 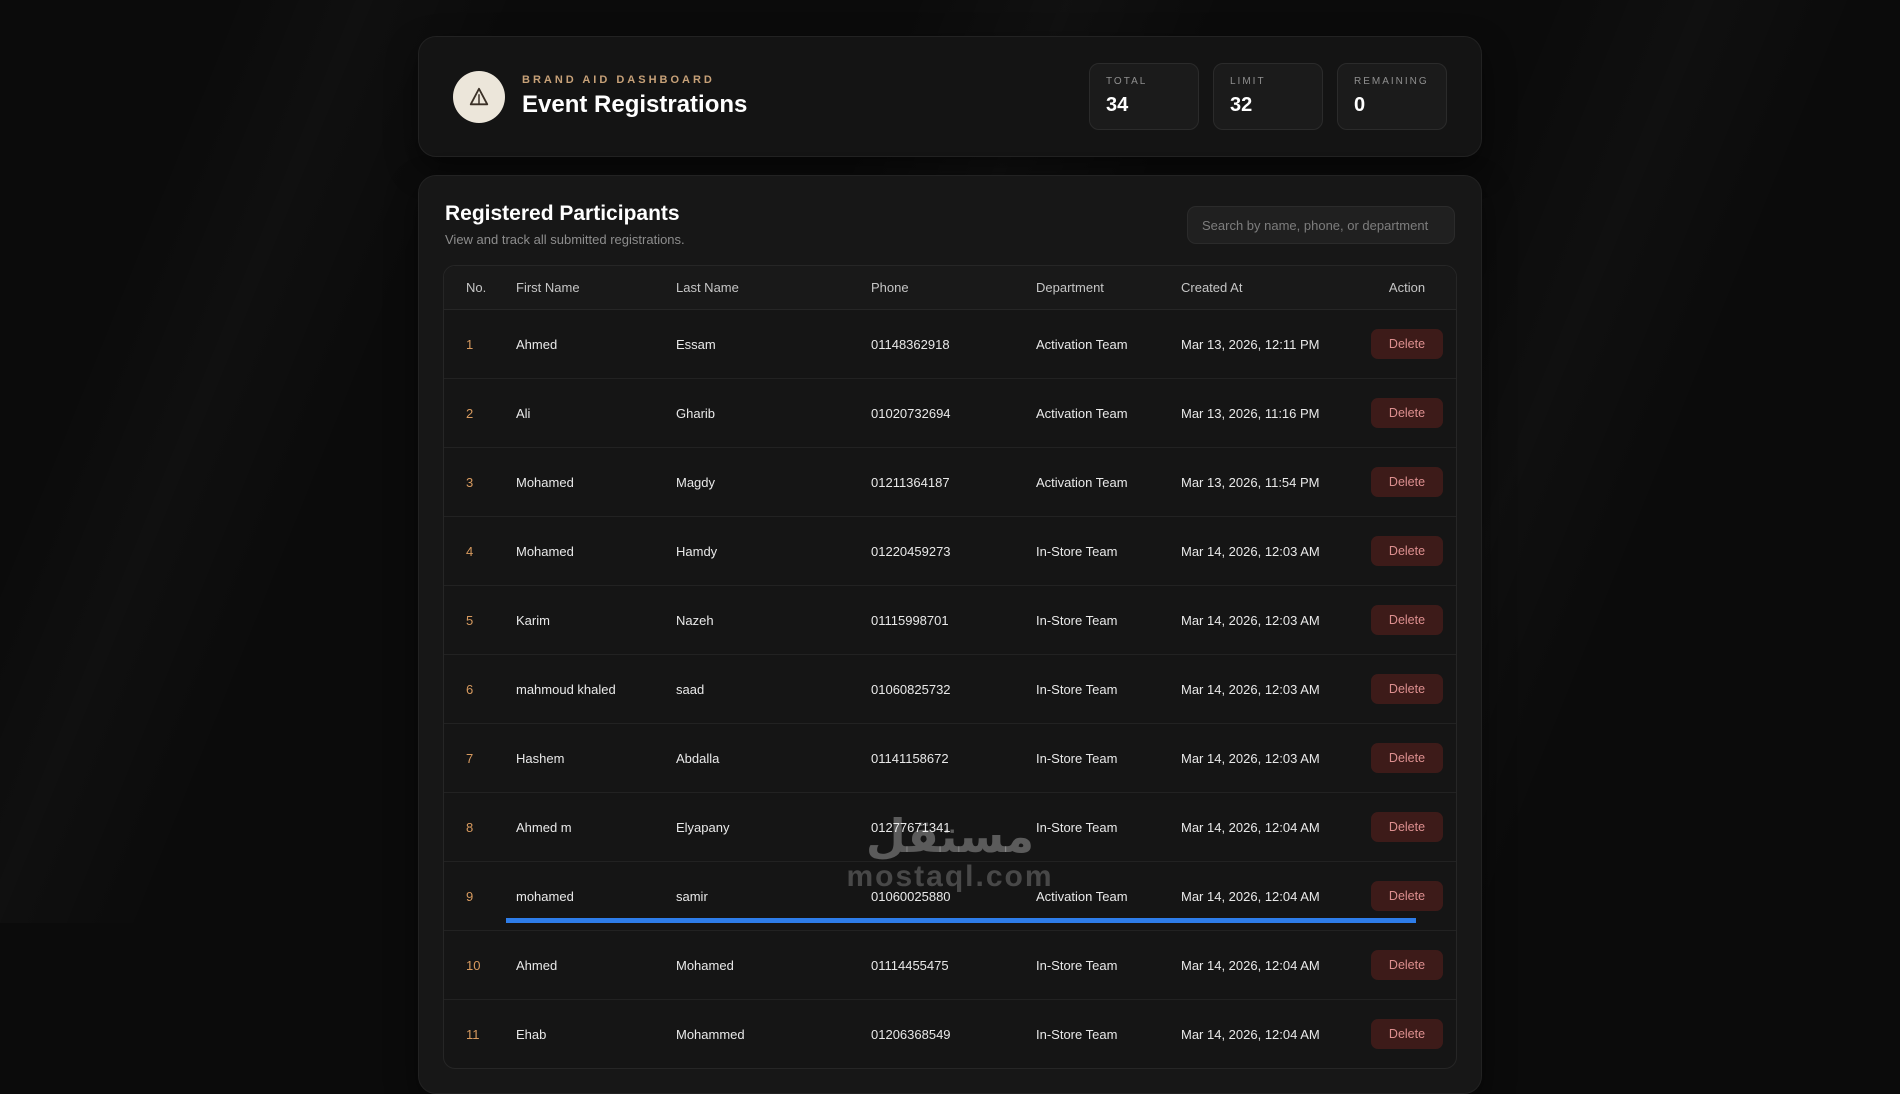 I want to click on stat-card-total: TOTAL 34, so click(x=1144, y=96).